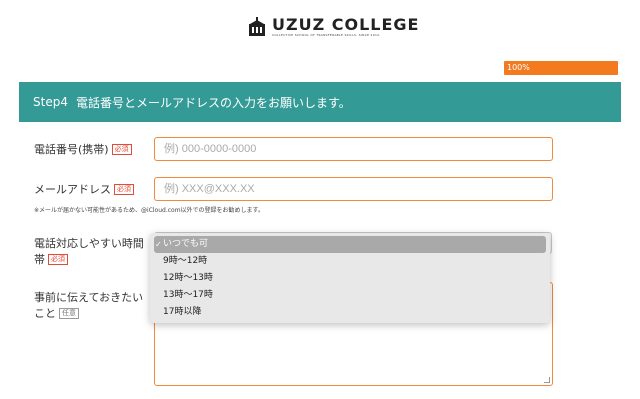 The height and width of the screenshot is (399, 640). I want to click on dropdown-option: 12時〜13時, so click(350, 278).